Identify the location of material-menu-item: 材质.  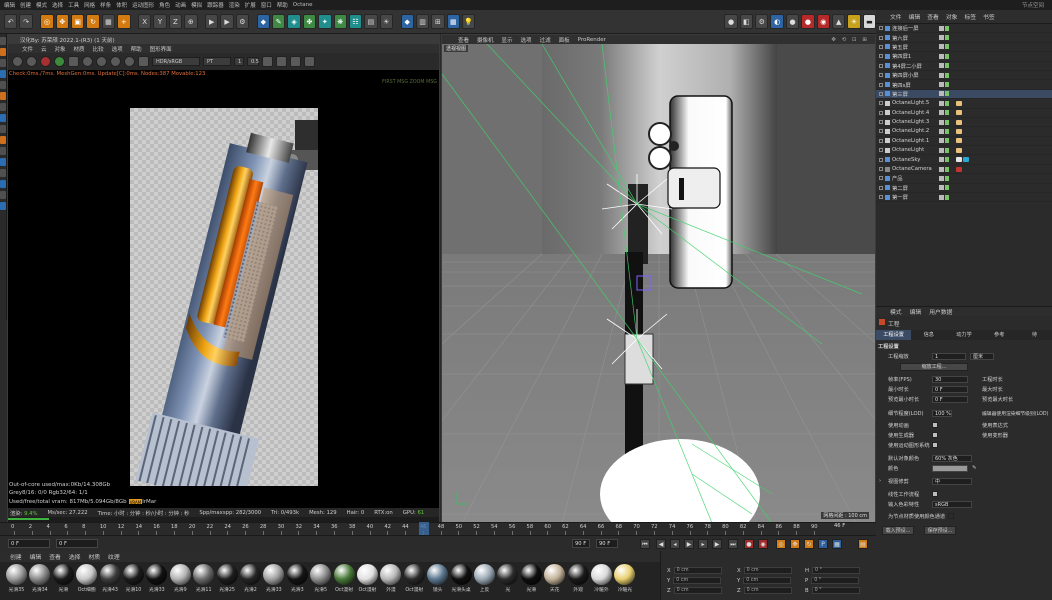
(94, 556).